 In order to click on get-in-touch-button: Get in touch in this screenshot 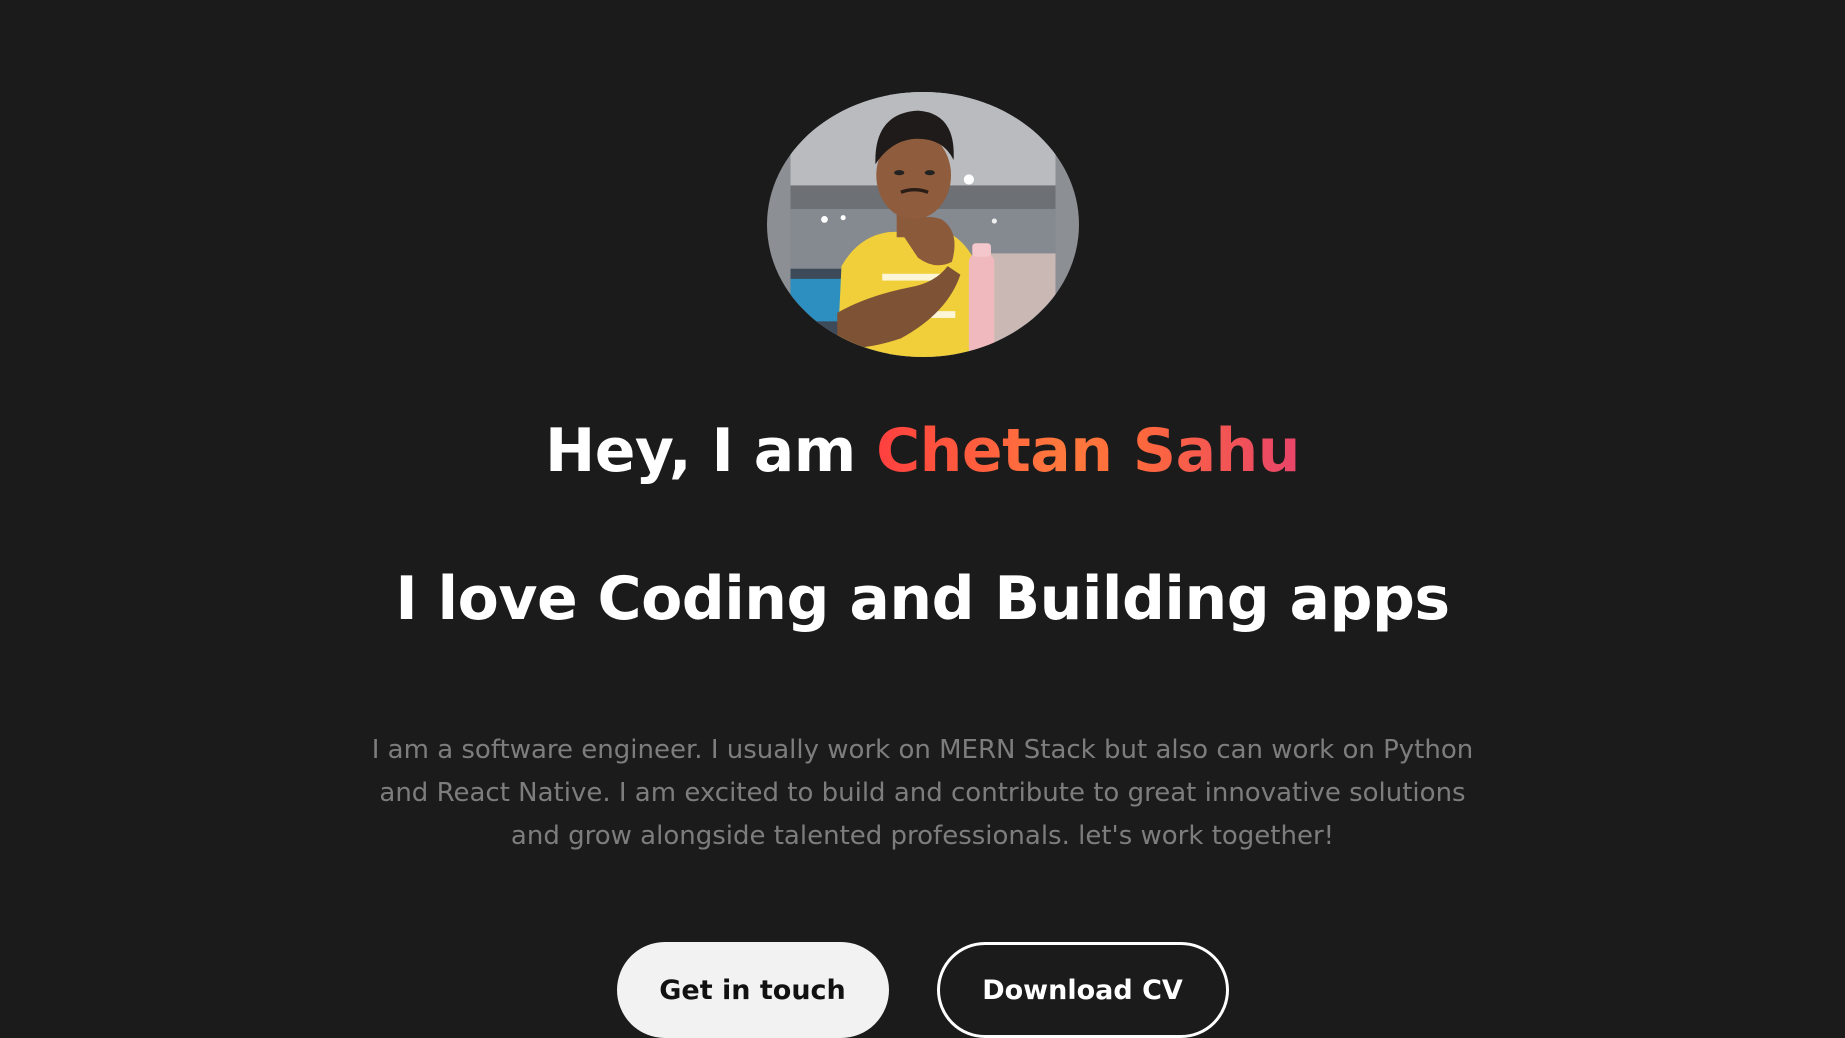, I will do `click(752, 990)`.